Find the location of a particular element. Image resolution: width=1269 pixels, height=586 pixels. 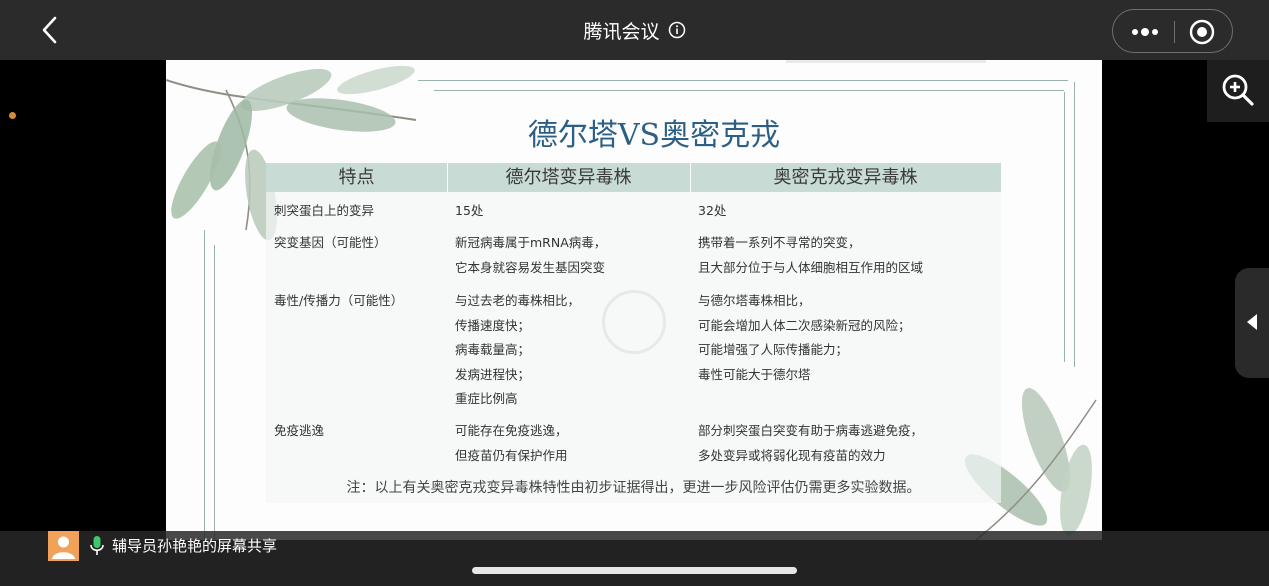

table-cell: 免疫逃逸 is located at coordinates (299, 431).